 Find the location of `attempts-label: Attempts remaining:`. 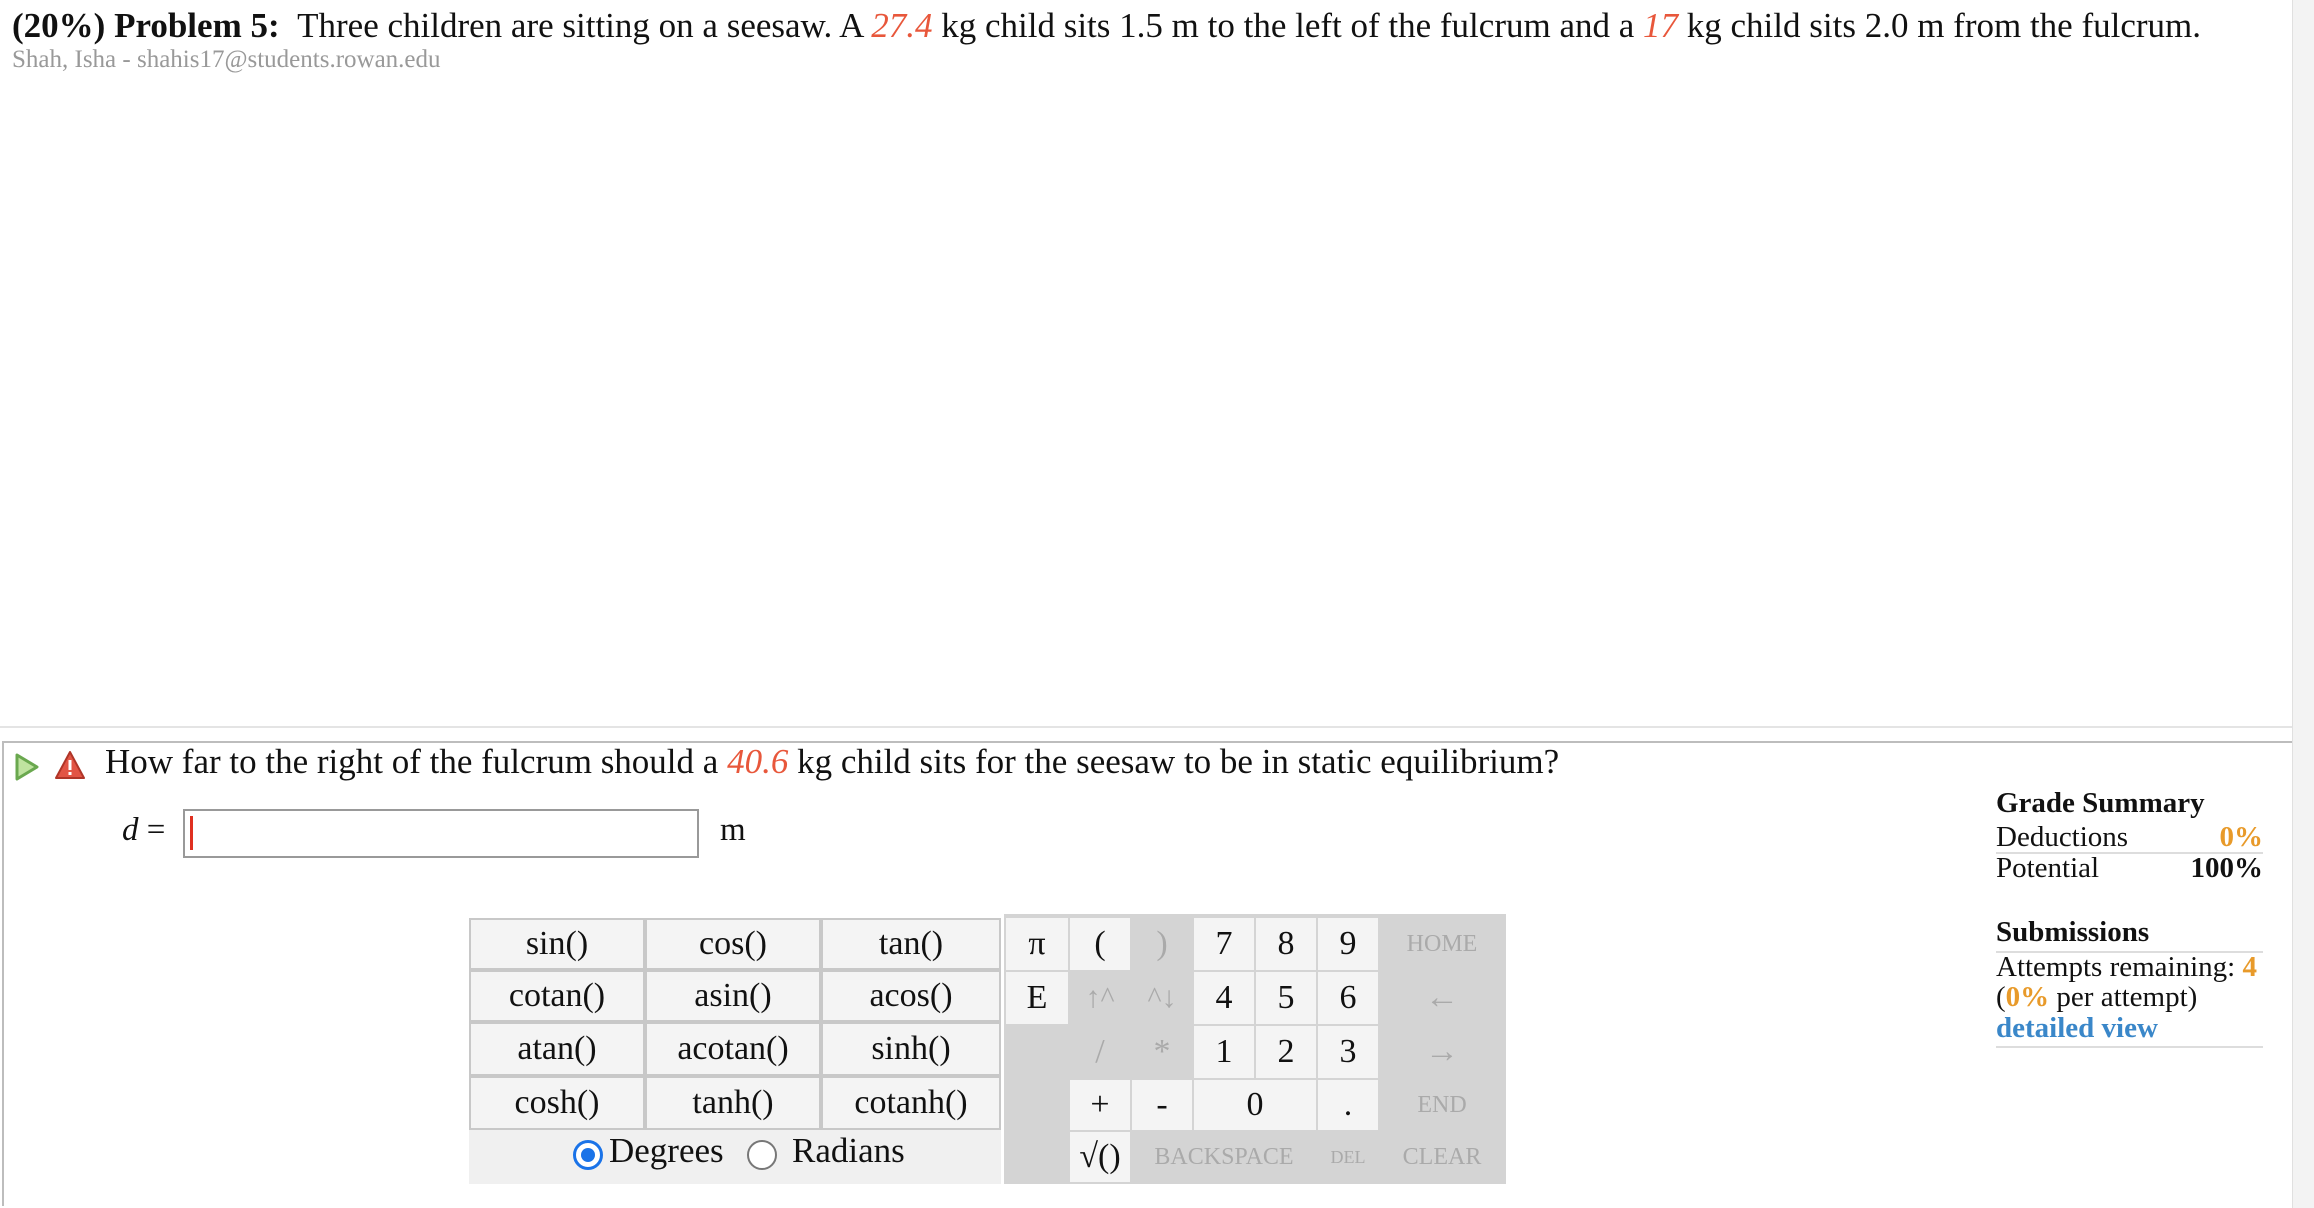

attempts-label: Attempts remaining: is located at coordinates (2119, 967).